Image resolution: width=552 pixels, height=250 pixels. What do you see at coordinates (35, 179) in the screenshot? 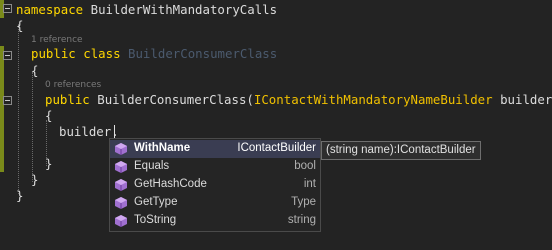
I see `code-line-9: }` at bounding box center [35, 179].